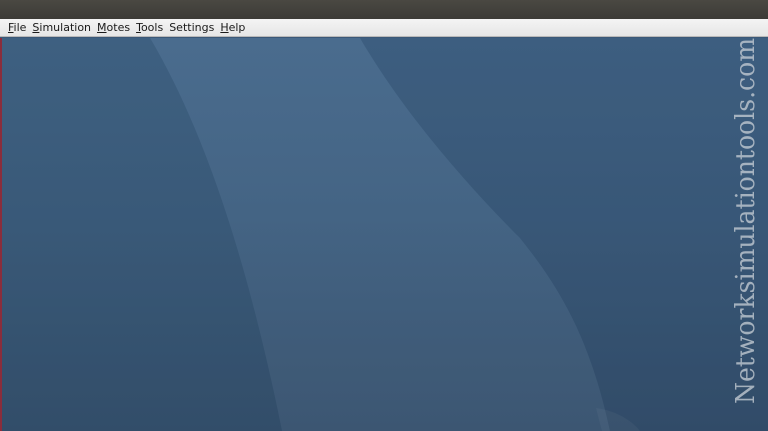  I want to click on menu-settings: Settings, so click(191, 28).